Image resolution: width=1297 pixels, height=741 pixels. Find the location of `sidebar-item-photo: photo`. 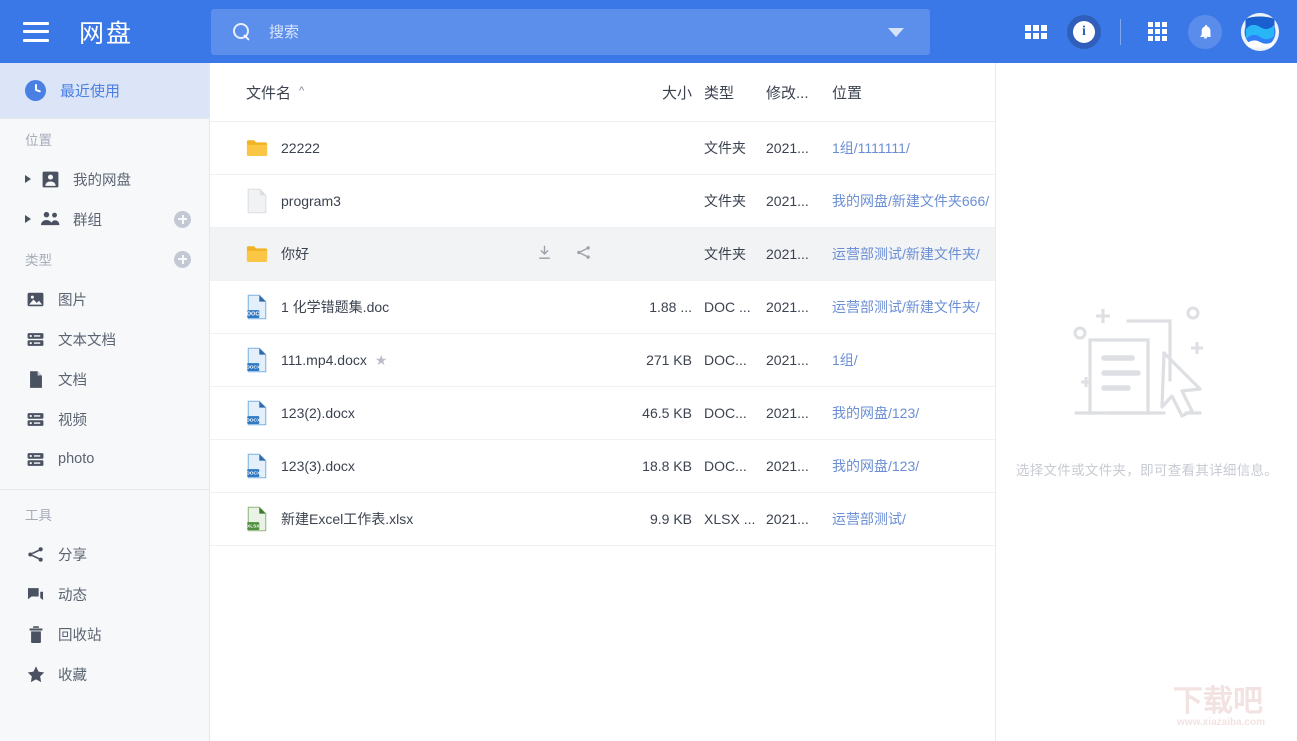

sidebar-item-photo: photo is located at coordinates (104, 459).